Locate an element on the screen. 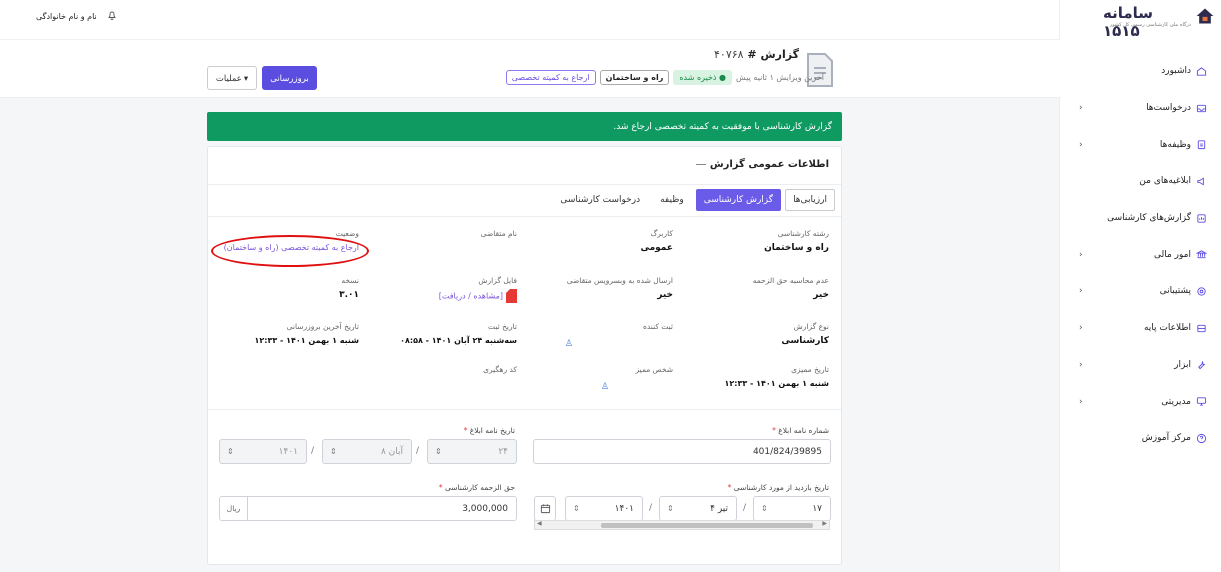 The height and width of the screenshot is (572, 1221). sidebar-item-training: مرکز آموزش is located at coordinates (1141, 438).